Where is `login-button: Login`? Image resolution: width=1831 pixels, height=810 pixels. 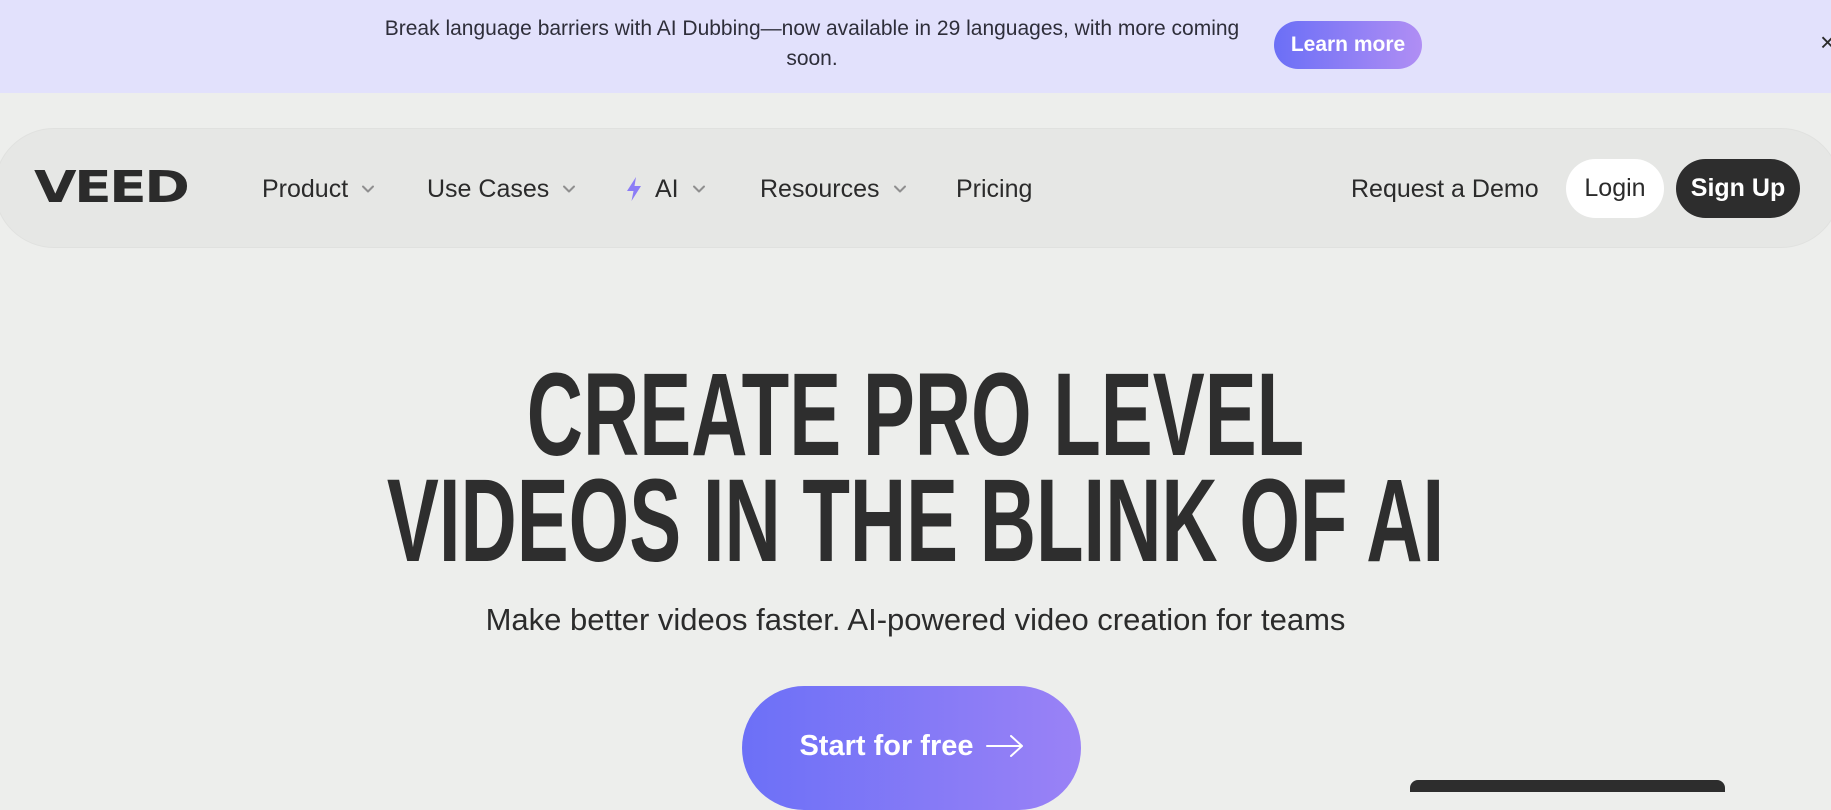
login-button: Login is located at coordinates (1615, 188).